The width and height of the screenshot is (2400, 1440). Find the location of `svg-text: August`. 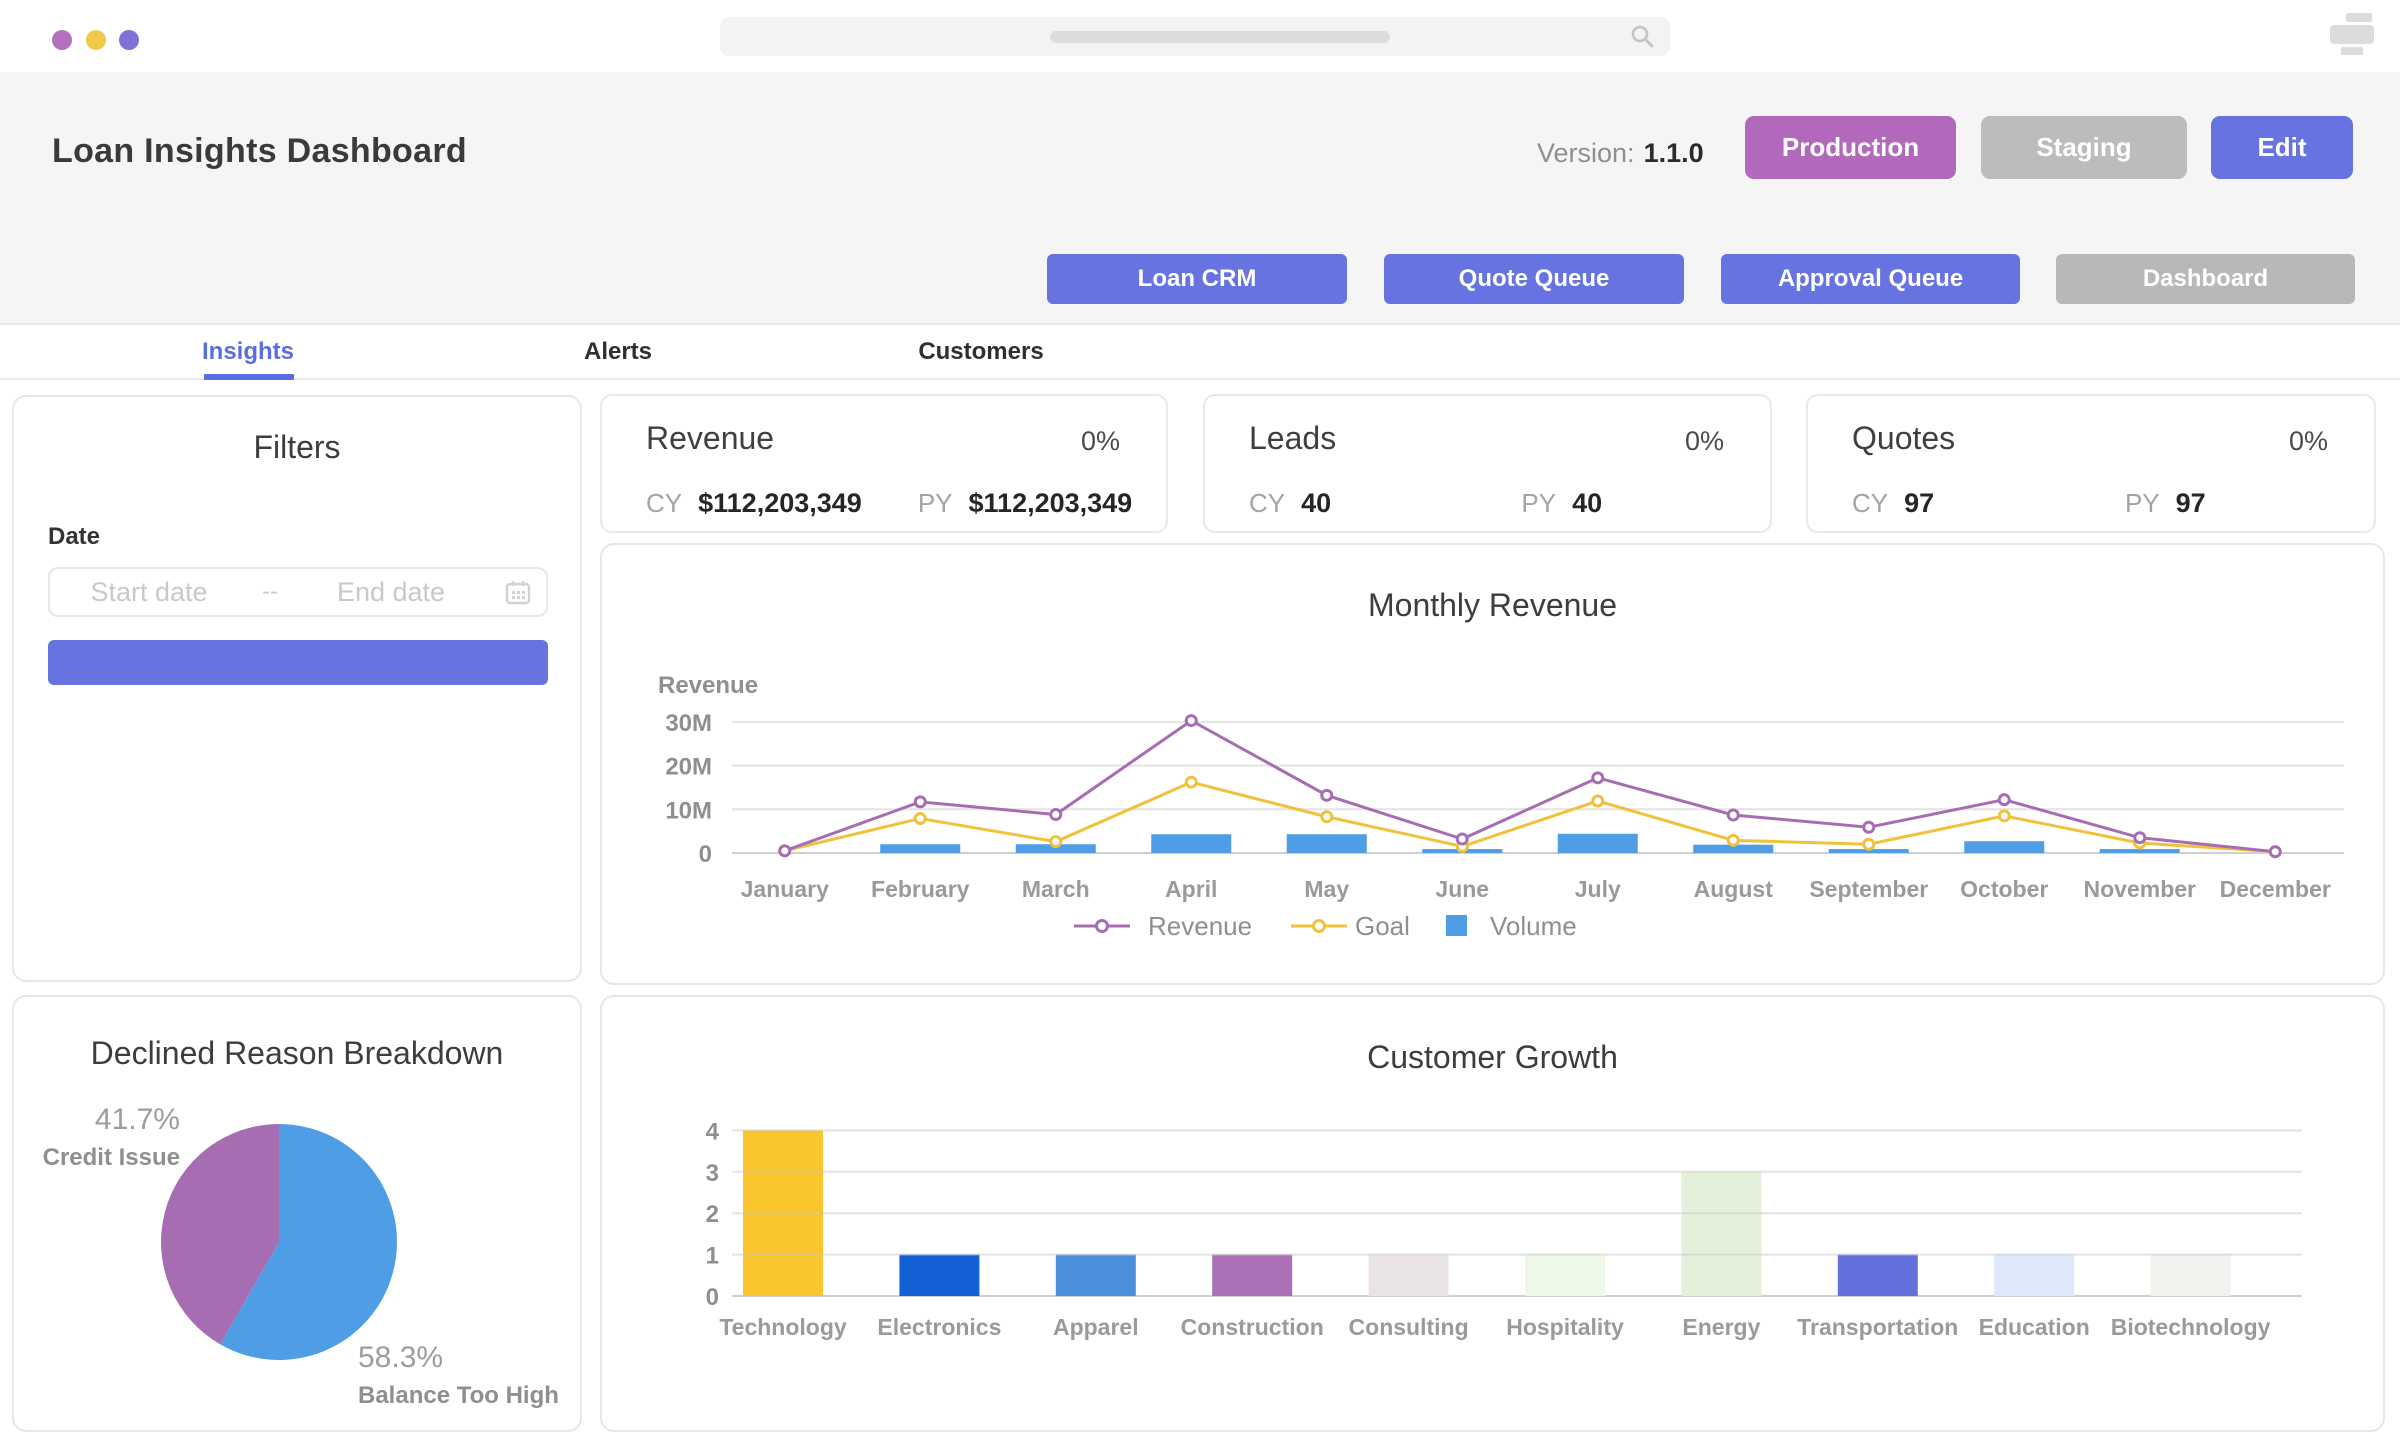

svg-text: August is located at coordinates (1734, 889).